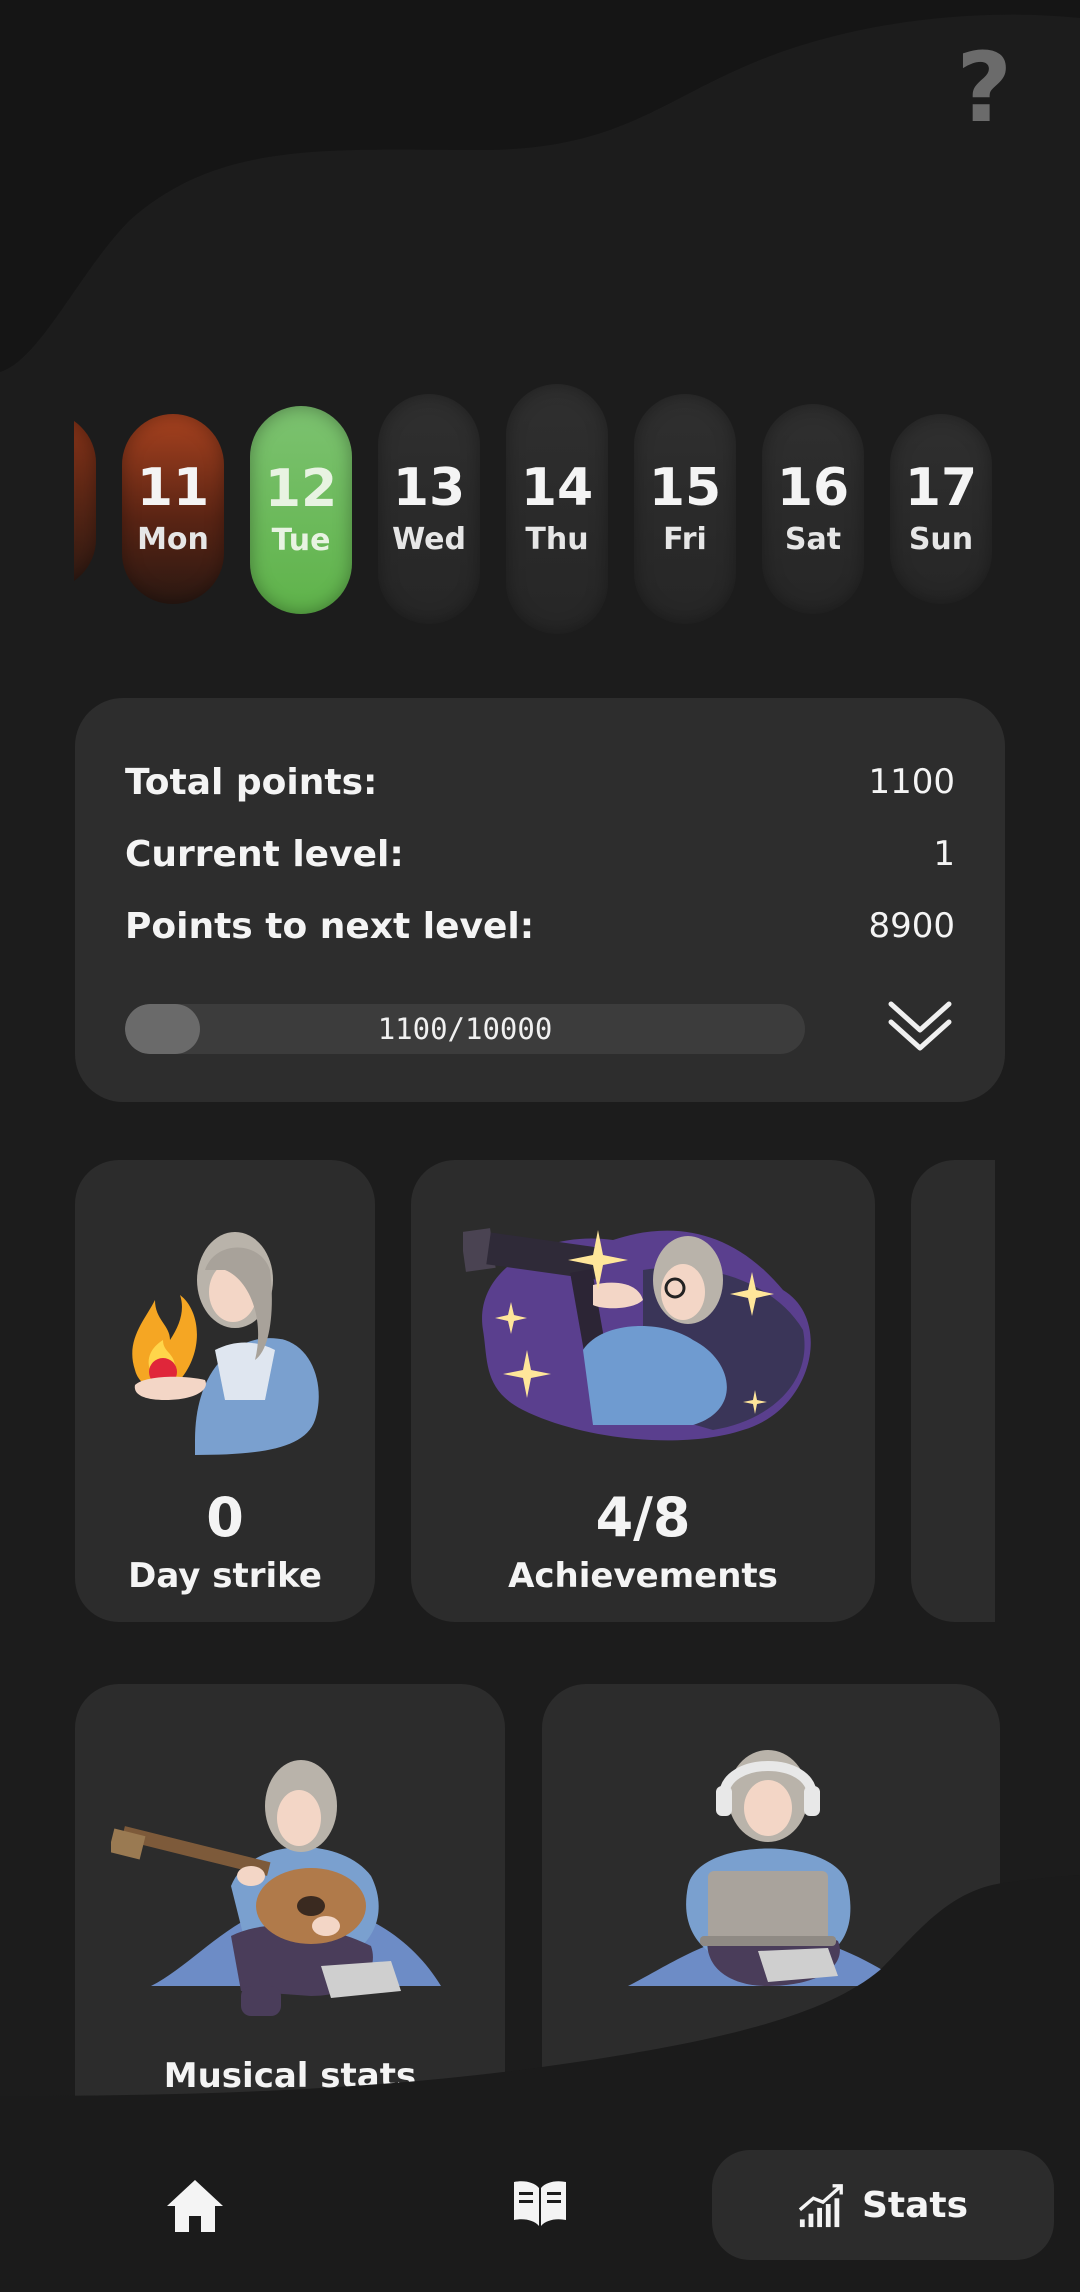  I want to click on total-points-label: Total points:, so click(251, 782).